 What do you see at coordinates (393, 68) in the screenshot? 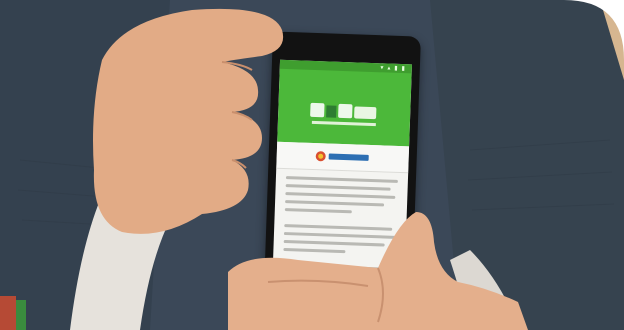
I see `status-icons: ▾ ▴ ▮ ▮` at bounding box center [393, 68].